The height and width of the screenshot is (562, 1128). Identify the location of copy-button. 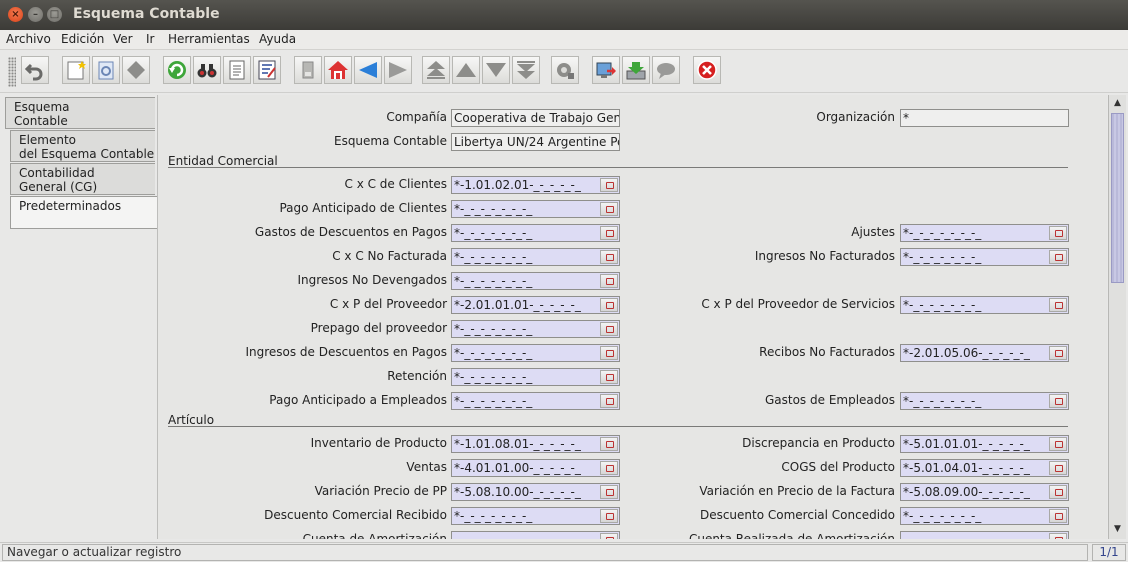
(106, 70).